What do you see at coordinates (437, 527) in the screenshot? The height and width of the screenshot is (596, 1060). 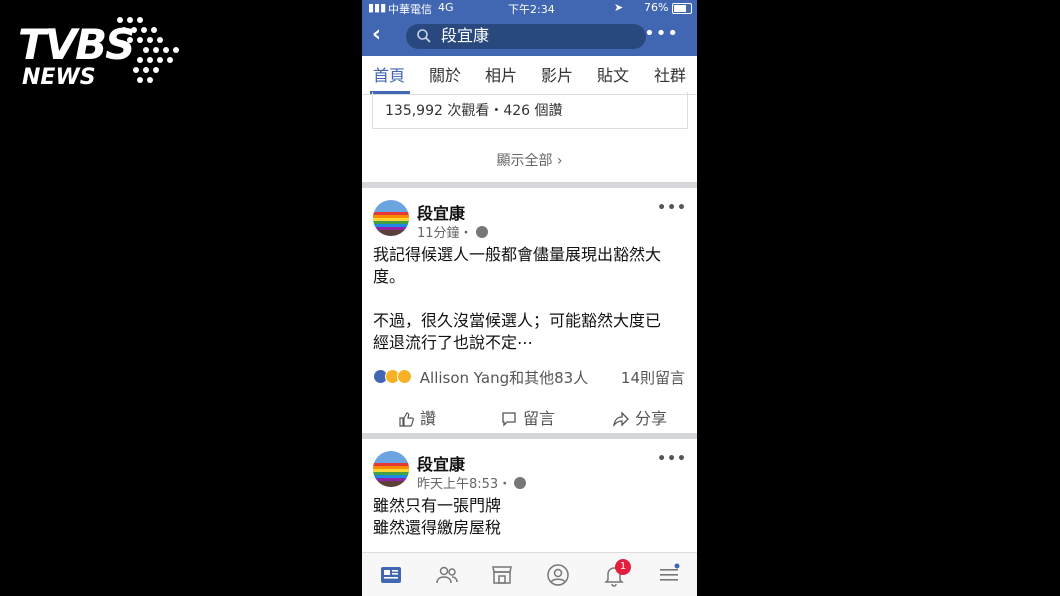 I see `post-line: 雖然還得繳房屋稅` at bounding box center [437, 527].